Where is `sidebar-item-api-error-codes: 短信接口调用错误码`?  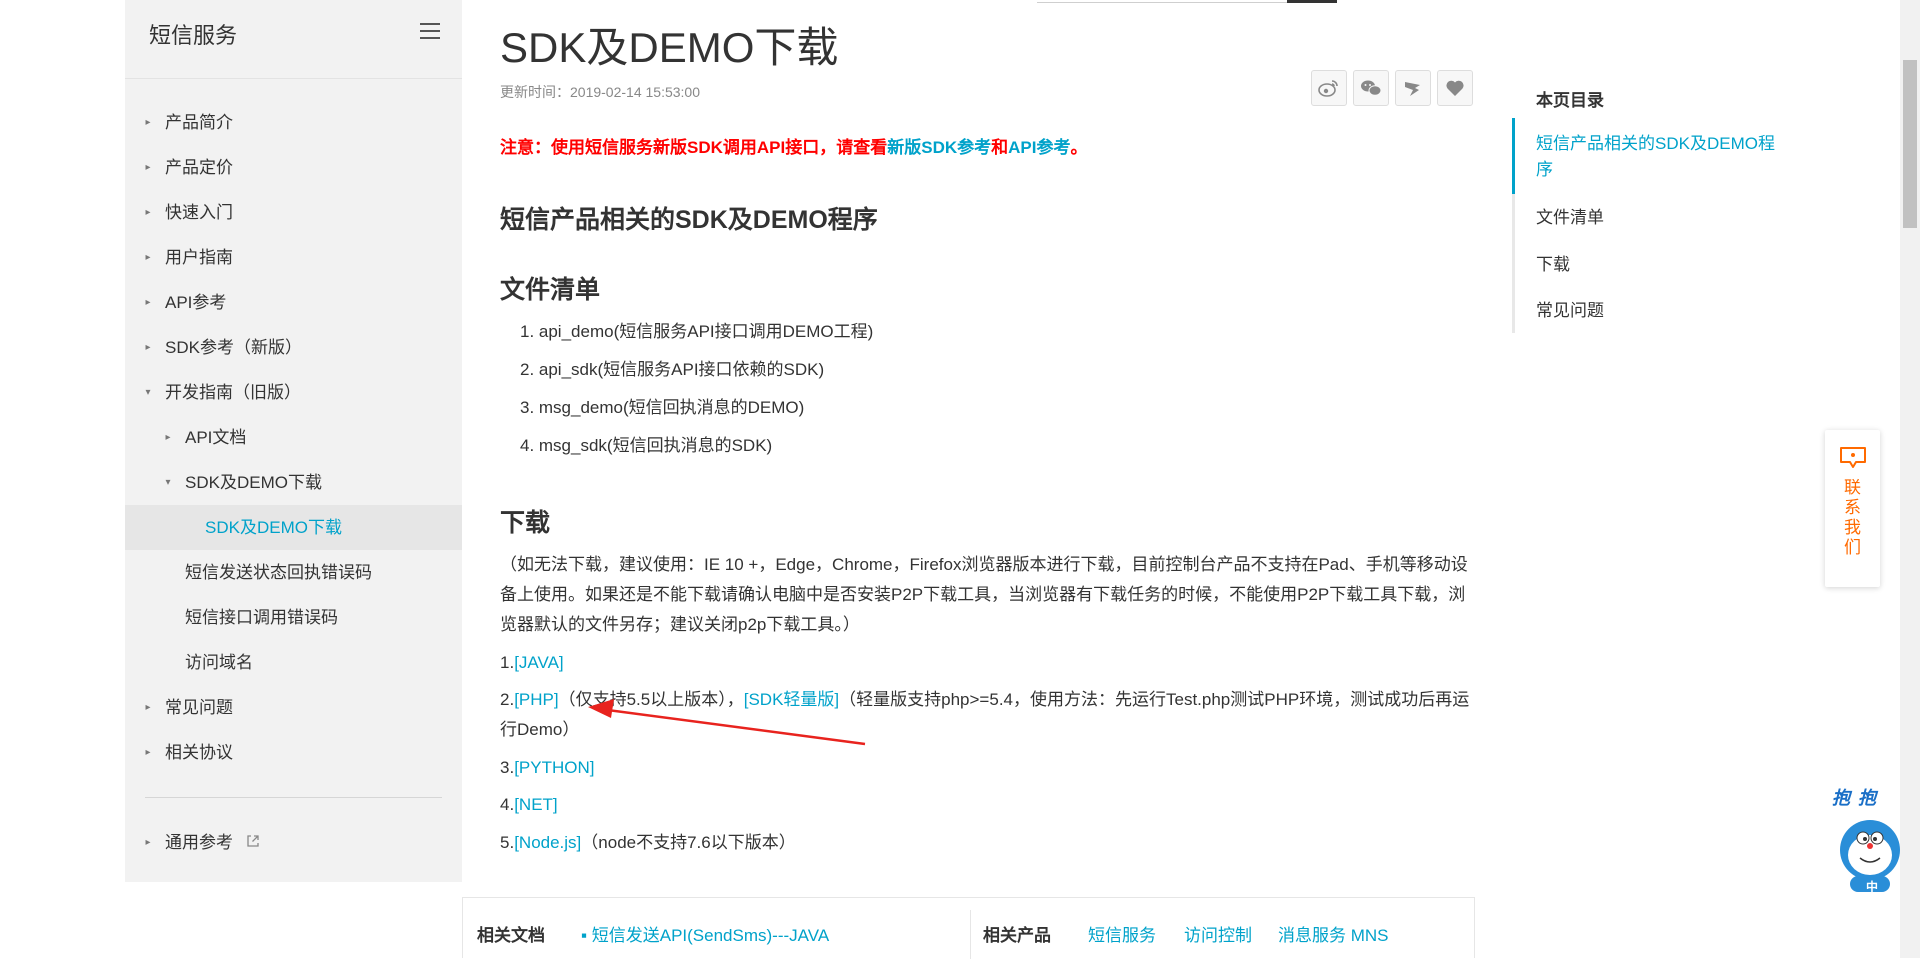
sidebar-item-api-error-codes: 短信接口调用错误码 is located at coordinates (293, 617).